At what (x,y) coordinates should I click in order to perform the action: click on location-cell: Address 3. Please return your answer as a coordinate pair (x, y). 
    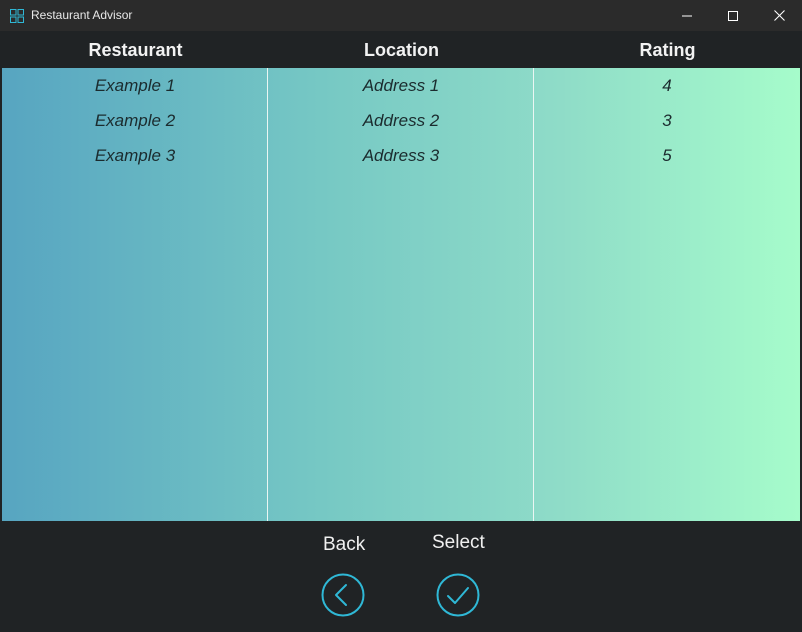
    Looking at the image, I should click on (401, 155).